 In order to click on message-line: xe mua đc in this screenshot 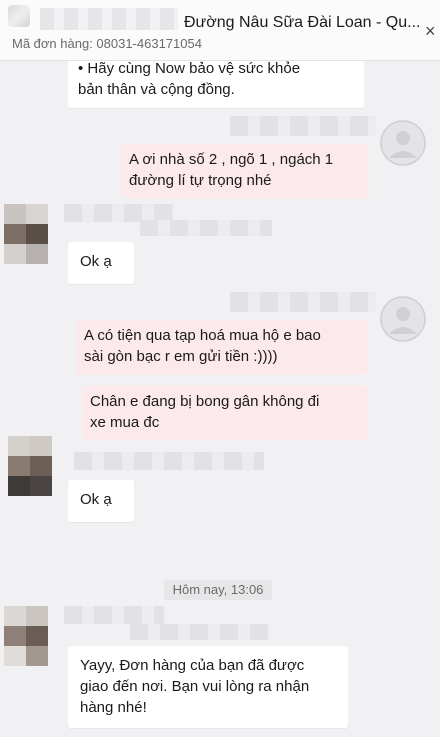, I will do `click(125, 422)`.